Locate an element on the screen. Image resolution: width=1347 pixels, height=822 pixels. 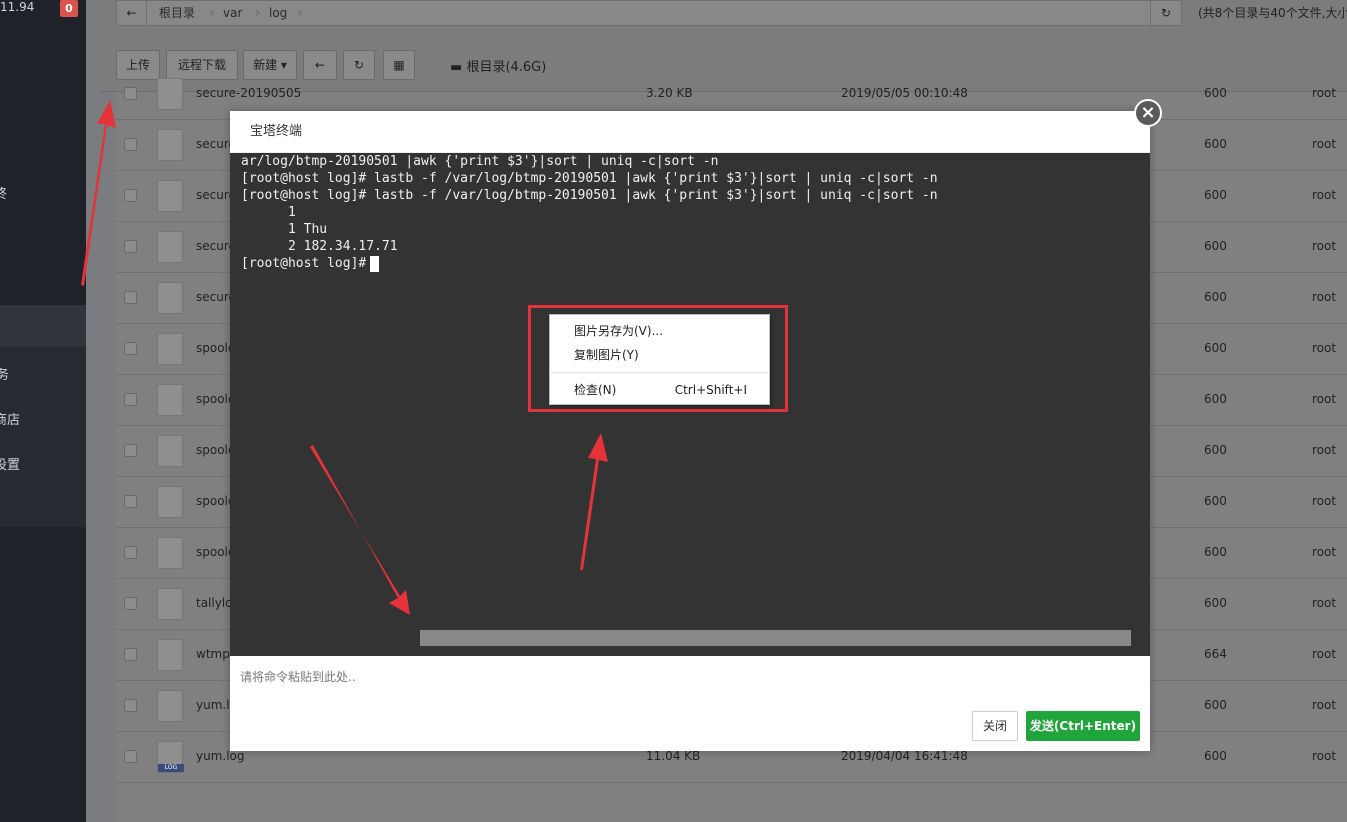
terminal-line: 1 Thu is located at coordinates (284, 229).